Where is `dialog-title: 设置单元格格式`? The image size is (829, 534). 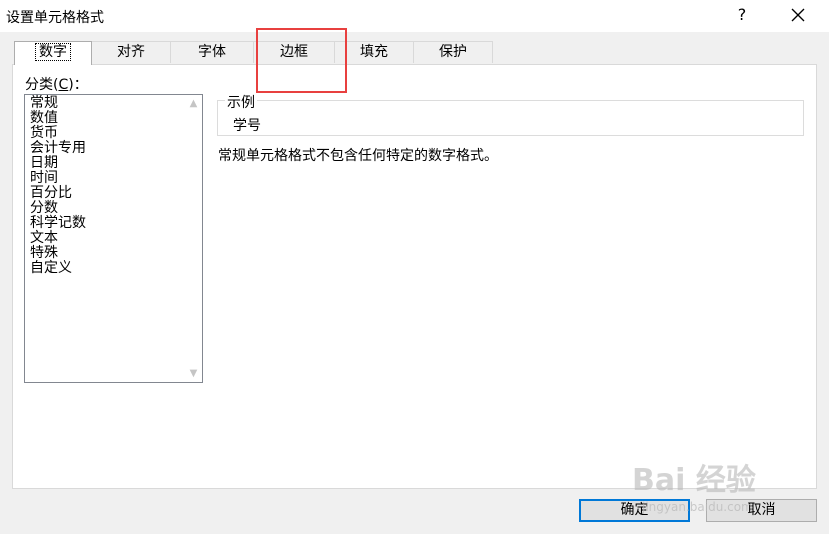
dialog-title: 设置单元格格式 is located at coordinates (55, 18).